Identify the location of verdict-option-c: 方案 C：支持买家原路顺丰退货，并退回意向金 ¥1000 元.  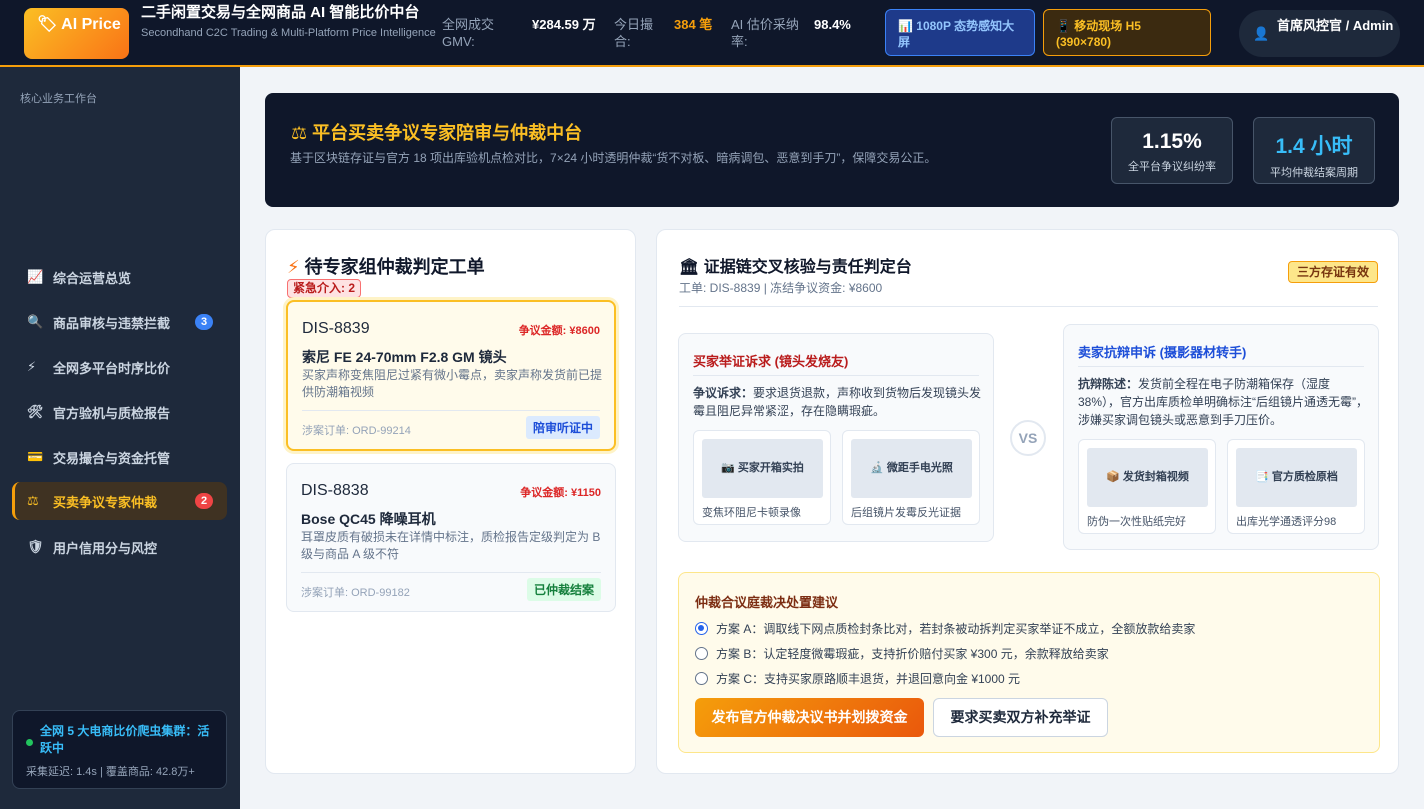
(857, 678).